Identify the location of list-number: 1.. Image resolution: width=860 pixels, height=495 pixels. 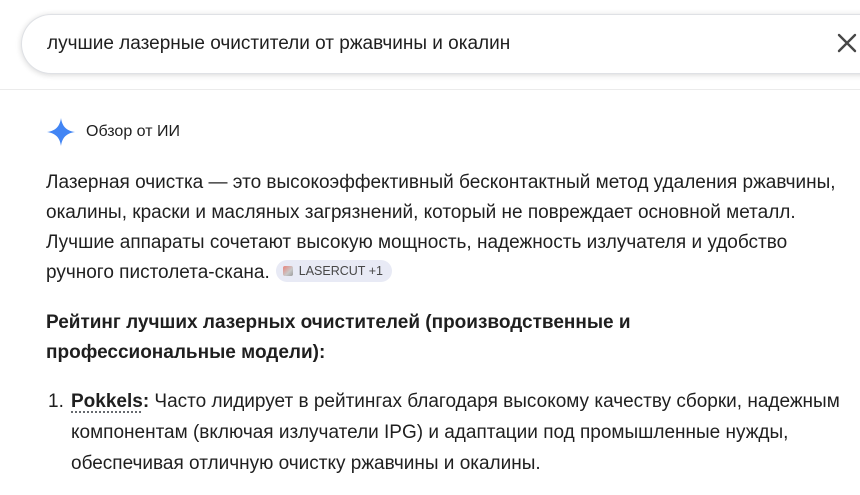
(56, 401).